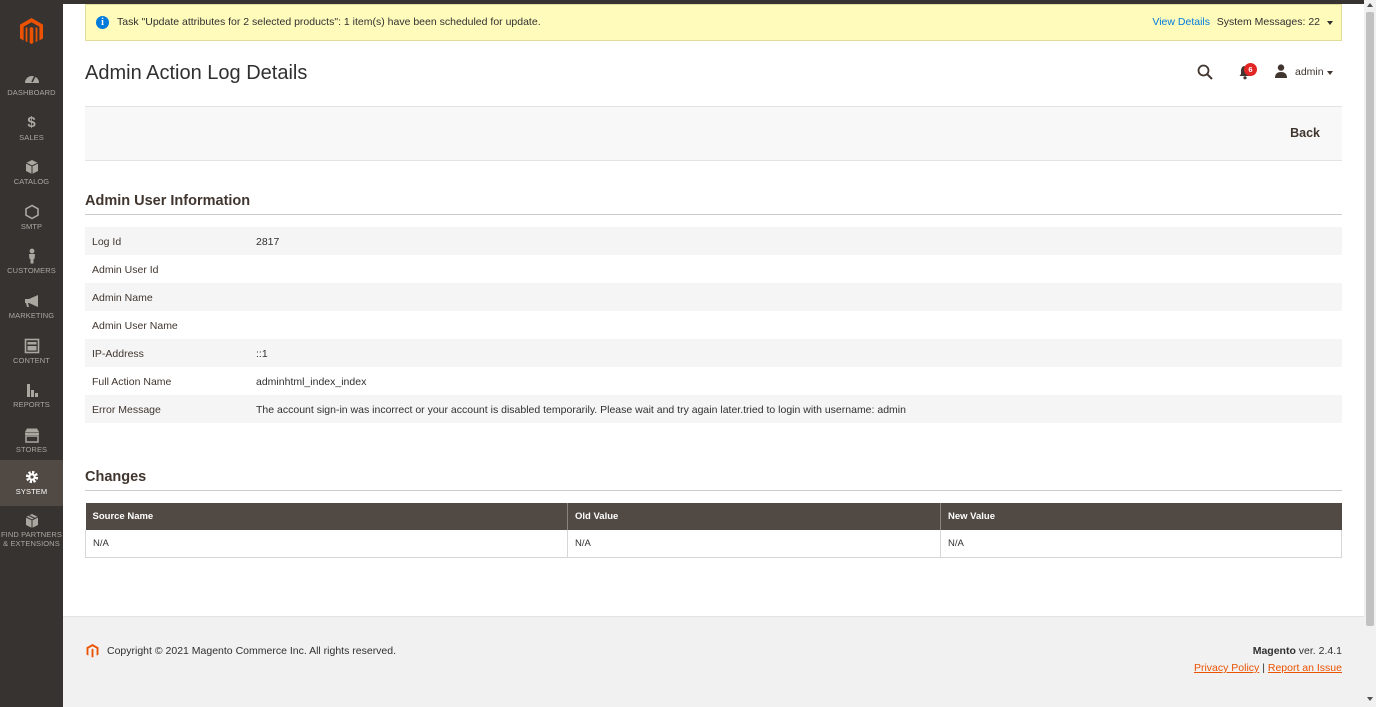 This screenshot has width=1376, height=707. I want to click on box-icon, so click(31, 521).